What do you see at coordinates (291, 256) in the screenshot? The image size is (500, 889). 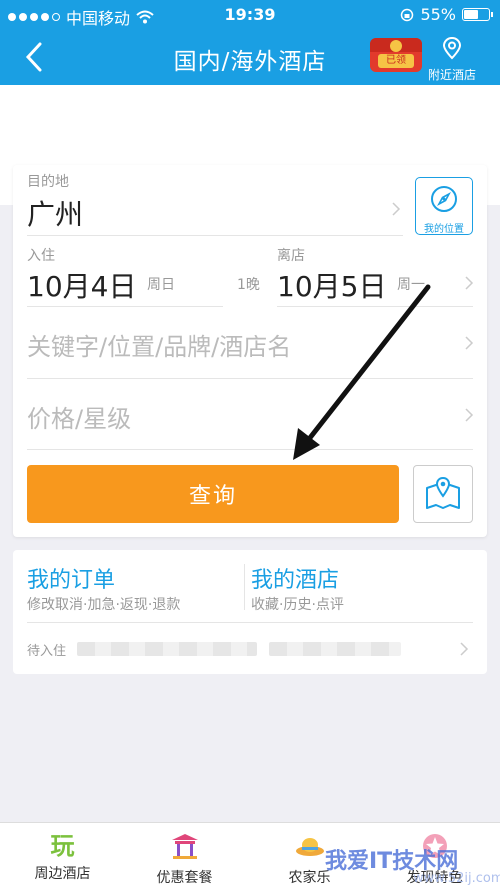 I see `checkout-label: 离店` at bounding box center [291, 256].